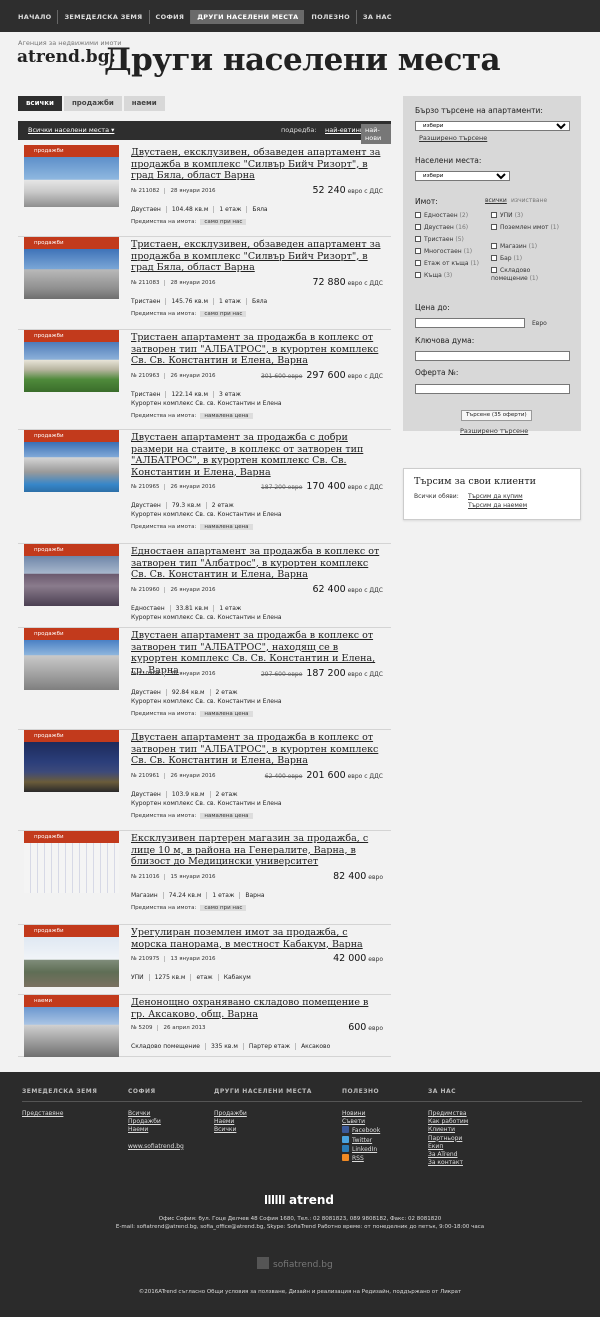 This screenshot has height=1317, width=600. What do you see at coordinates (494, 431) in the screenshot?
I see `advanced-search-link-bottom: Разширено търсене` at bounding box center [494, 431].